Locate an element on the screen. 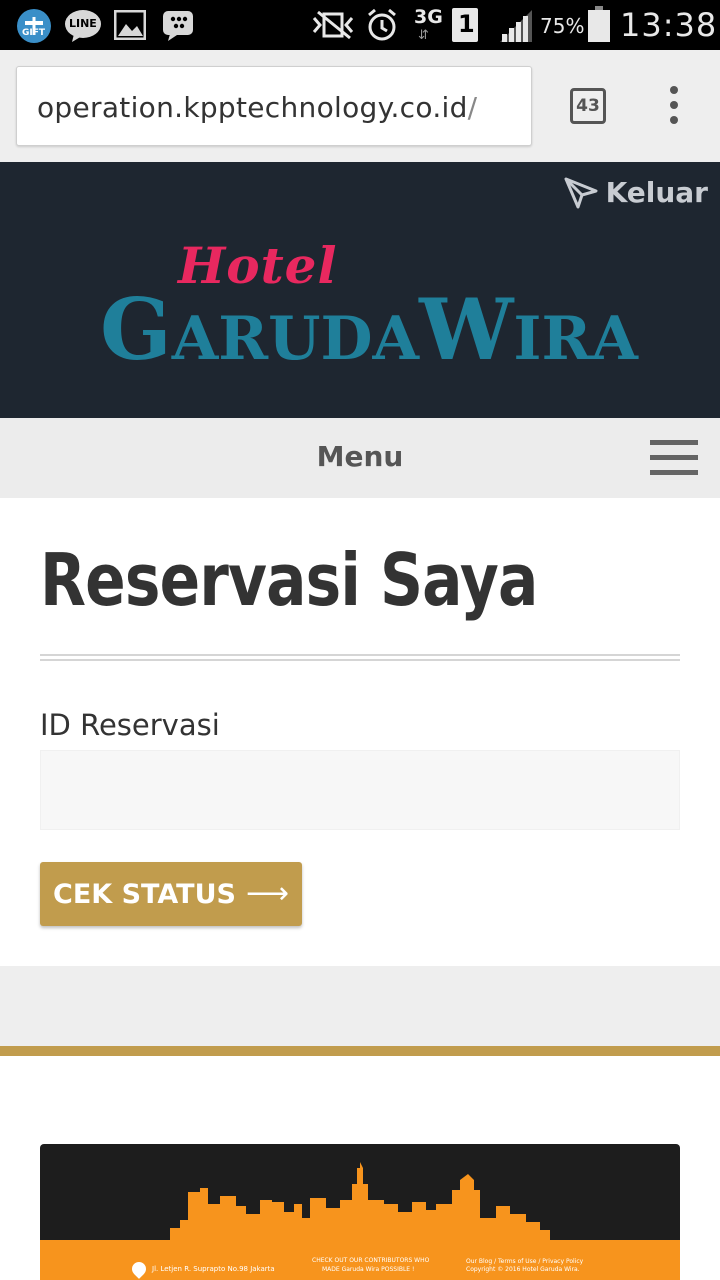  browser-toolbar: operation.kpptechnology.co.id/ 43 is located at coordinates (360, 106).